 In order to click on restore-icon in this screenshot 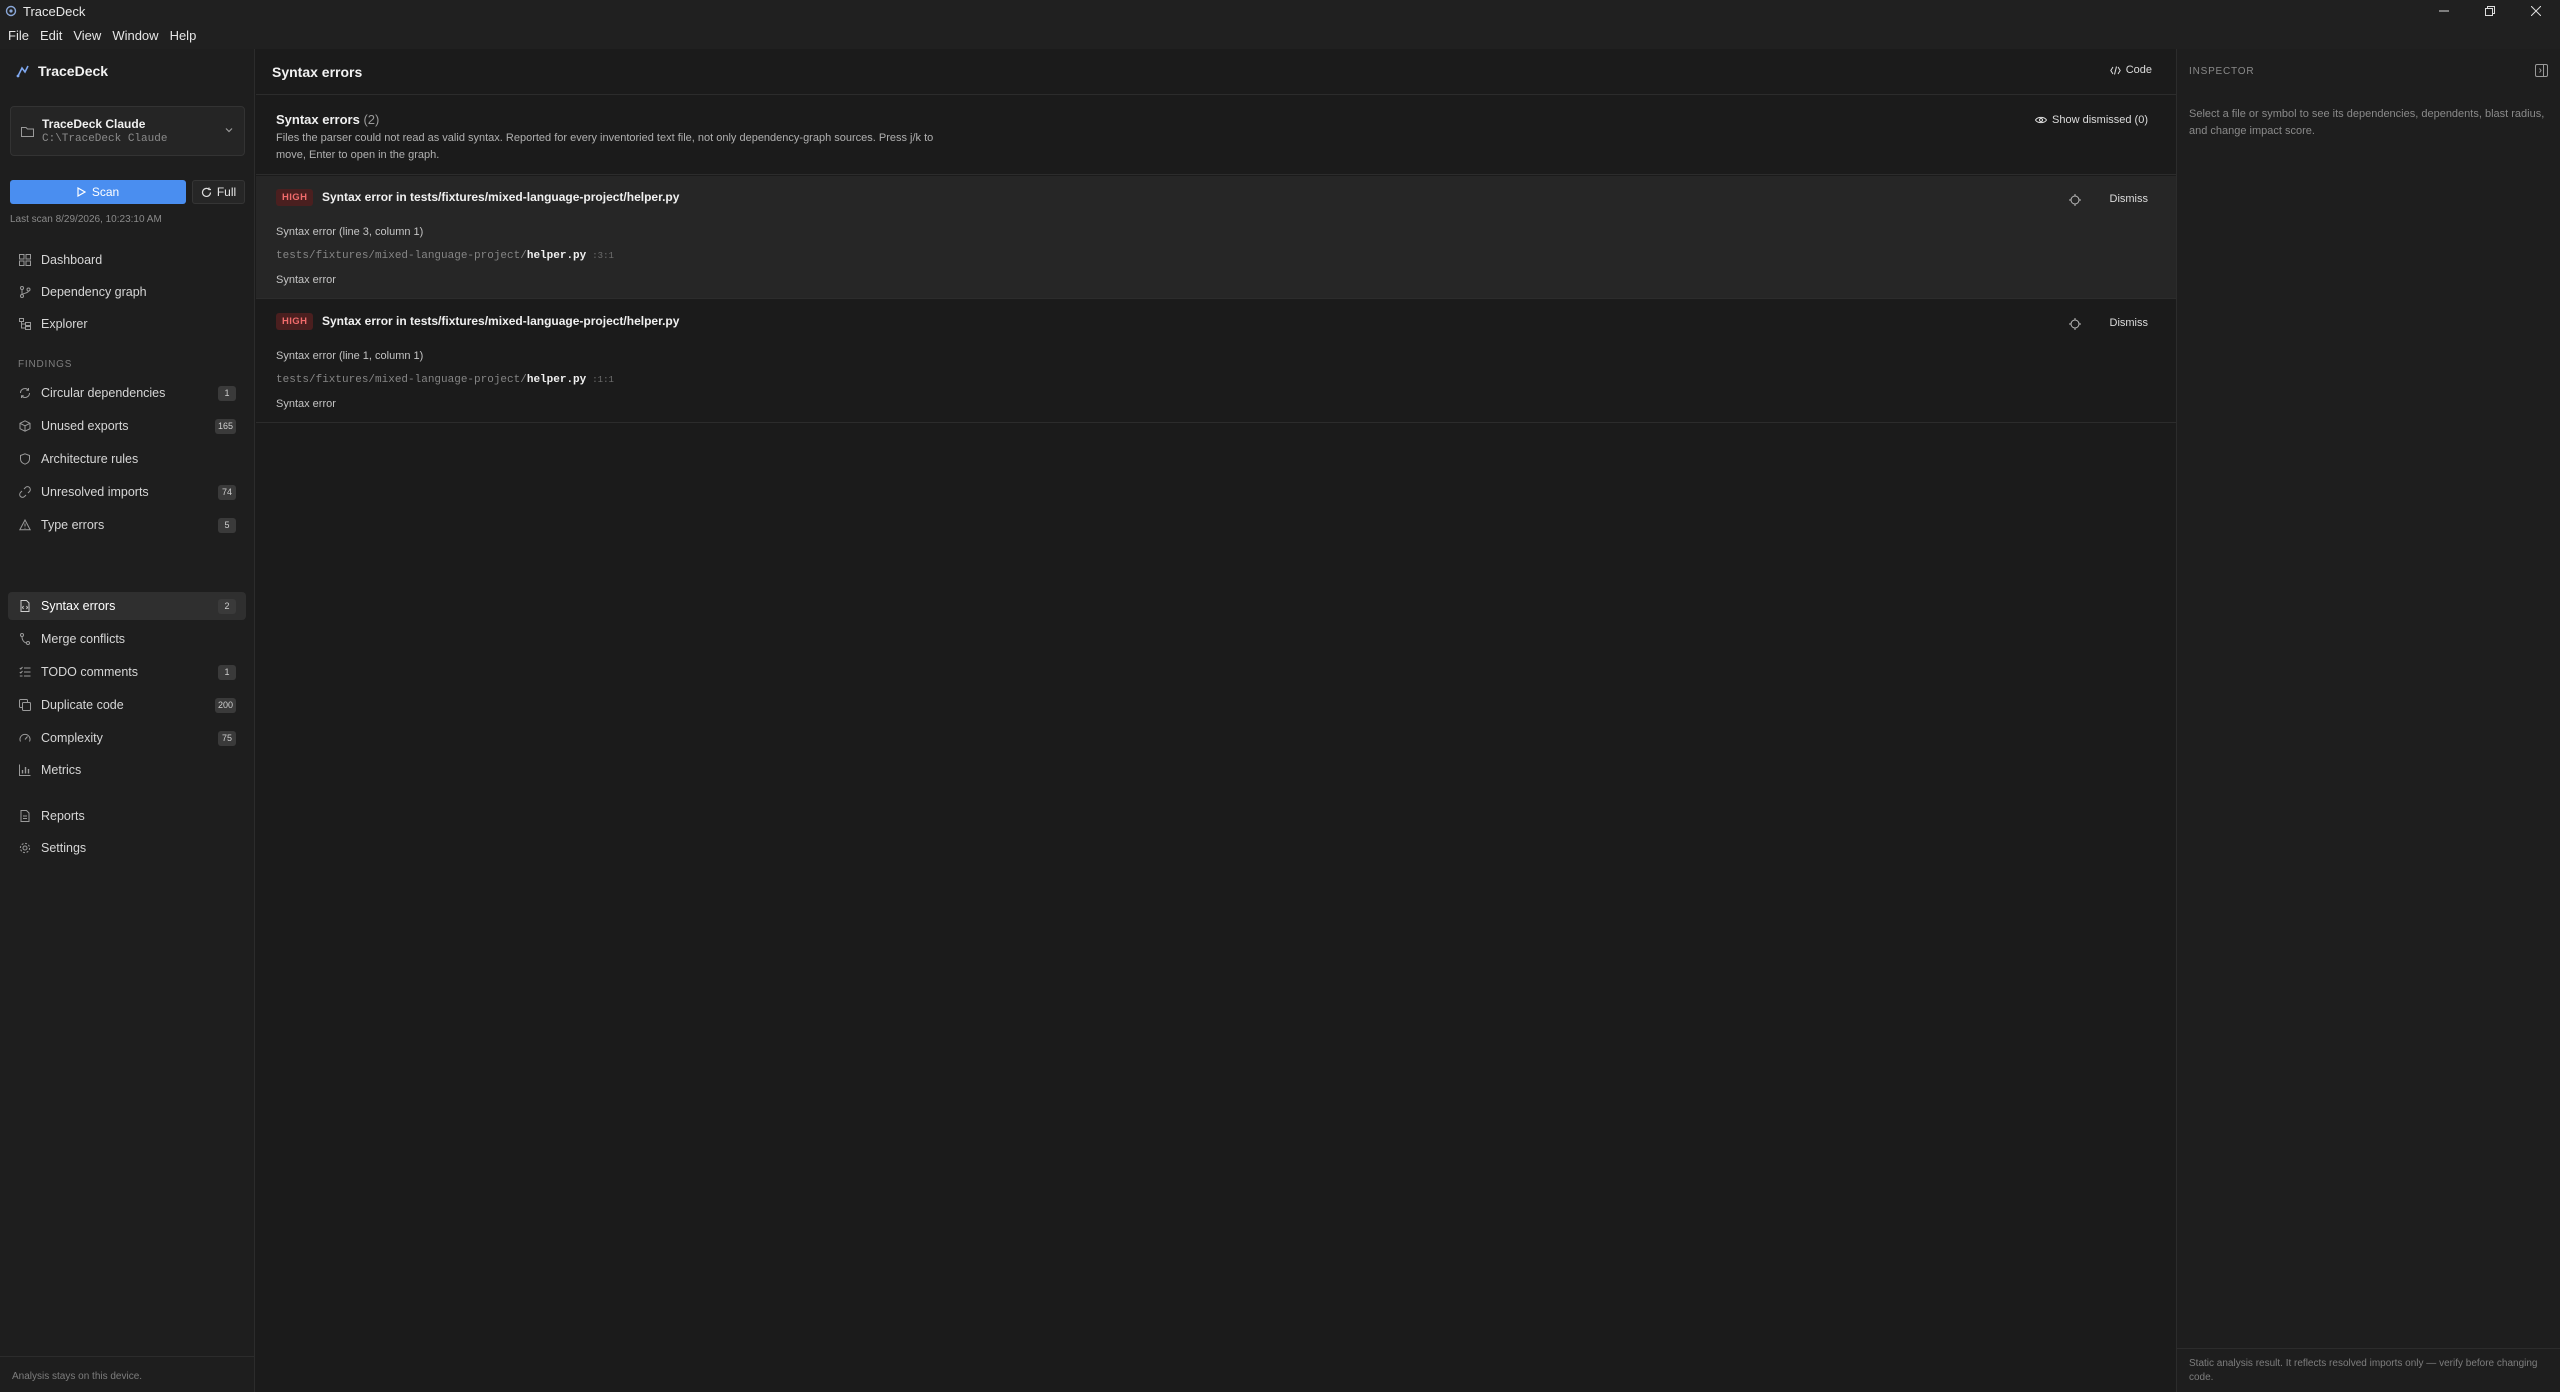, I will do `click(2490, 11)`.